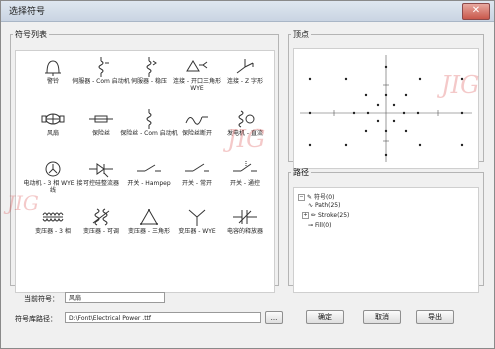 The image size is (495, 349). I want to click on tree-node-label: Path(25), so click(327, 205).